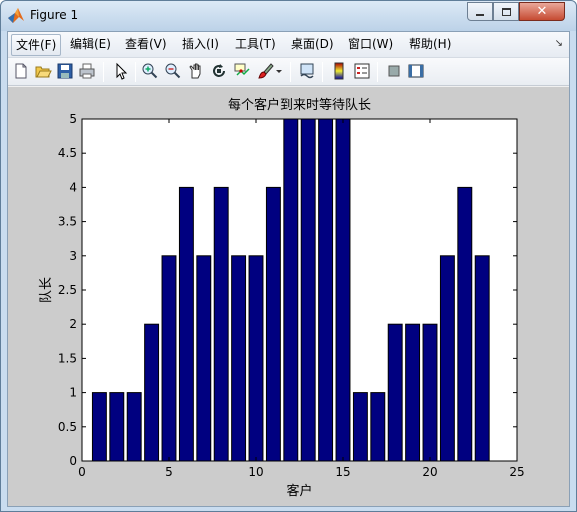 The height and width of the screenshot is (512, 577). I want to click on zoom-in-icon, so click(150, 71).